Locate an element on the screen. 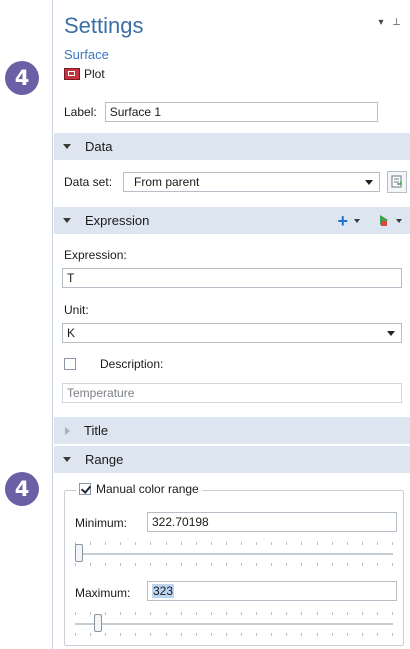 The height and width of the screenshot is (649, 410). go-to-source-button is located at coordinates (397, 182).